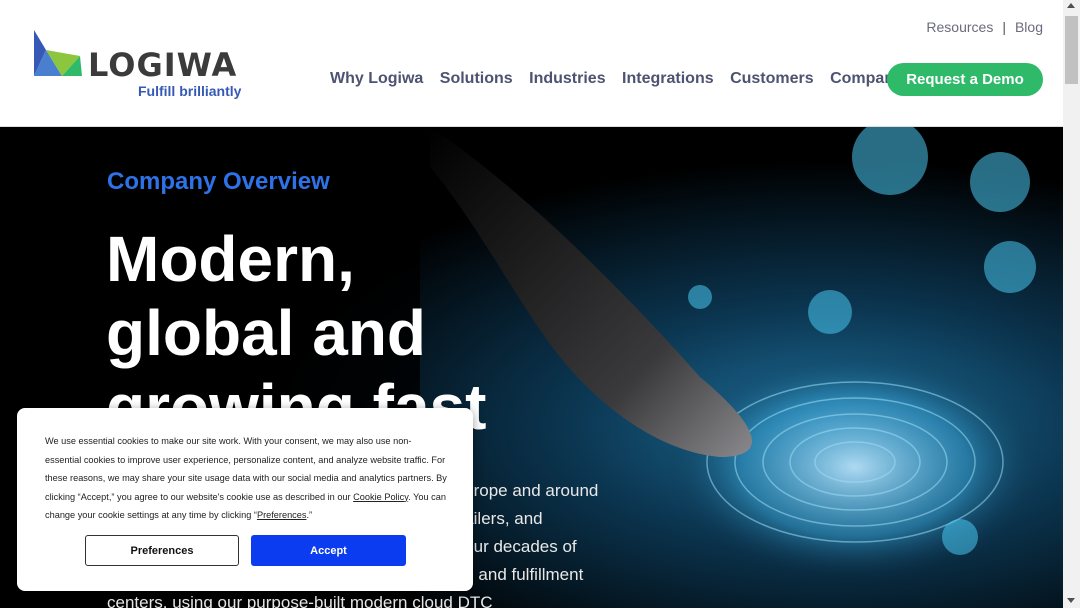 This screenshot has width=1080, height=608. What do you see at coordinates (218, 181) in the screenshot?
I see `hero-eyebrow: Company Overview` at bounding box center [218, 181].